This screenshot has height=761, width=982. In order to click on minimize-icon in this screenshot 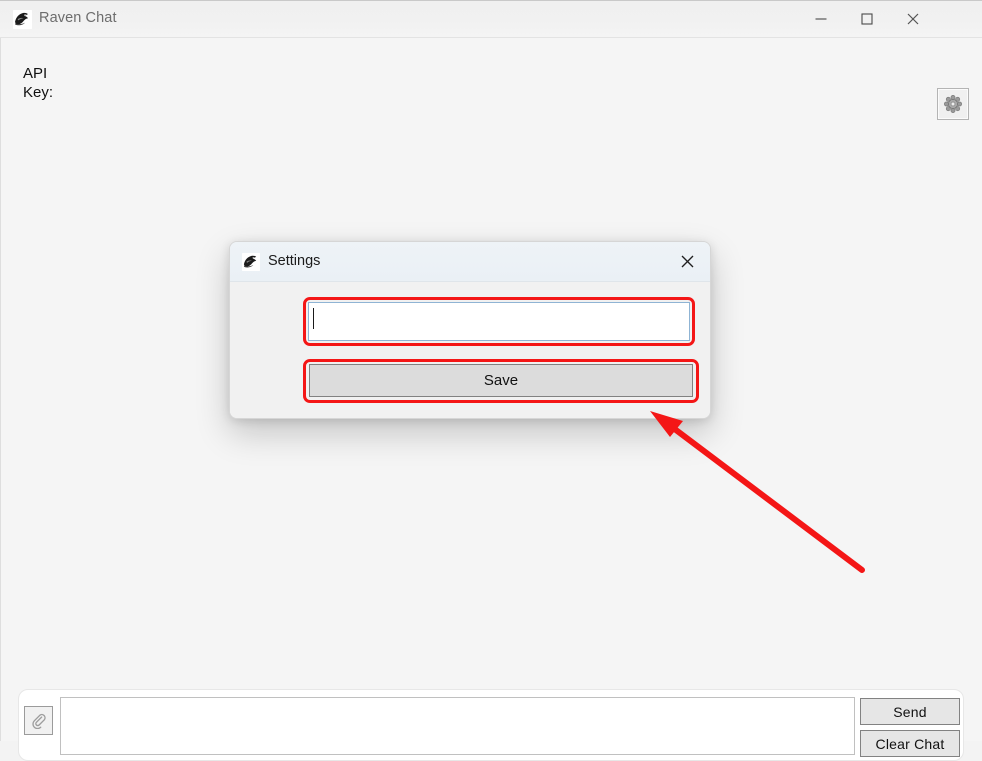, I will do `click(821, 18)`.